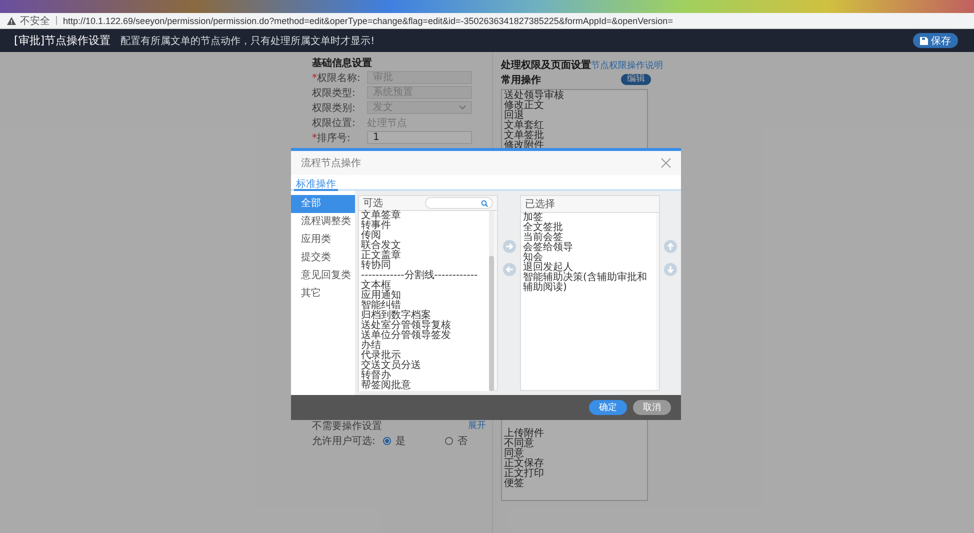 This screenshot has width=974, height=533. What do you see at coordinates (424, 296) in the screenshot?
I see `list-item: 应用通知` at bounding box center [424, 296].